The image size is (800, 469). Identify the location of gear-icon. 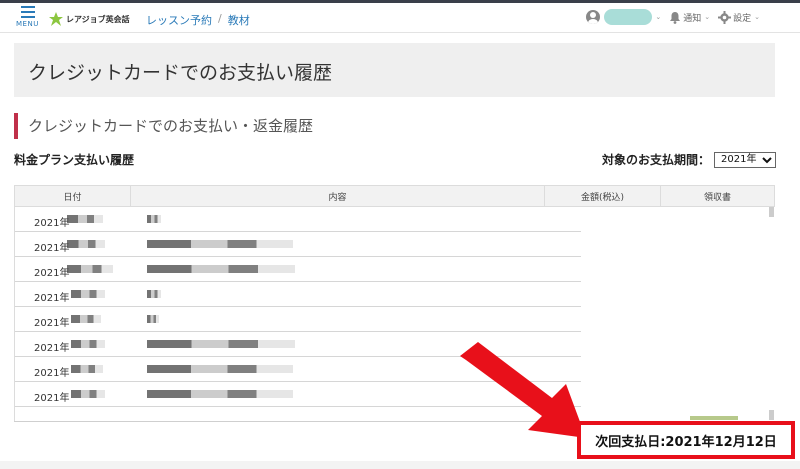
(725, 17).